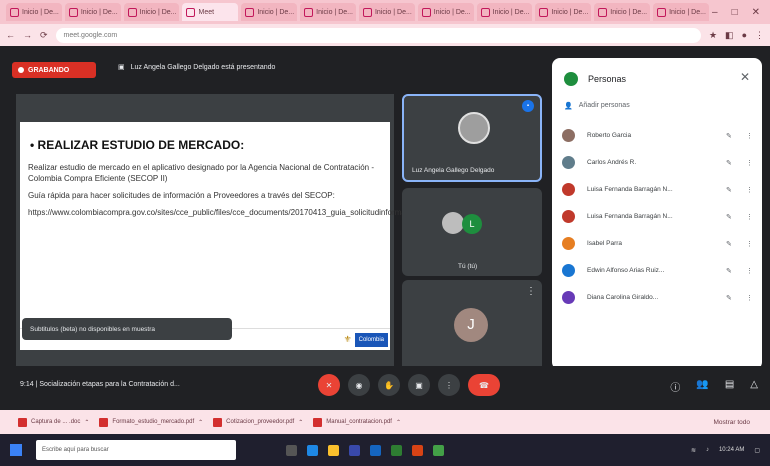 This screenshot has width=770, height=466. I want to click on gov-logo: Colombia, so click(371, 339).